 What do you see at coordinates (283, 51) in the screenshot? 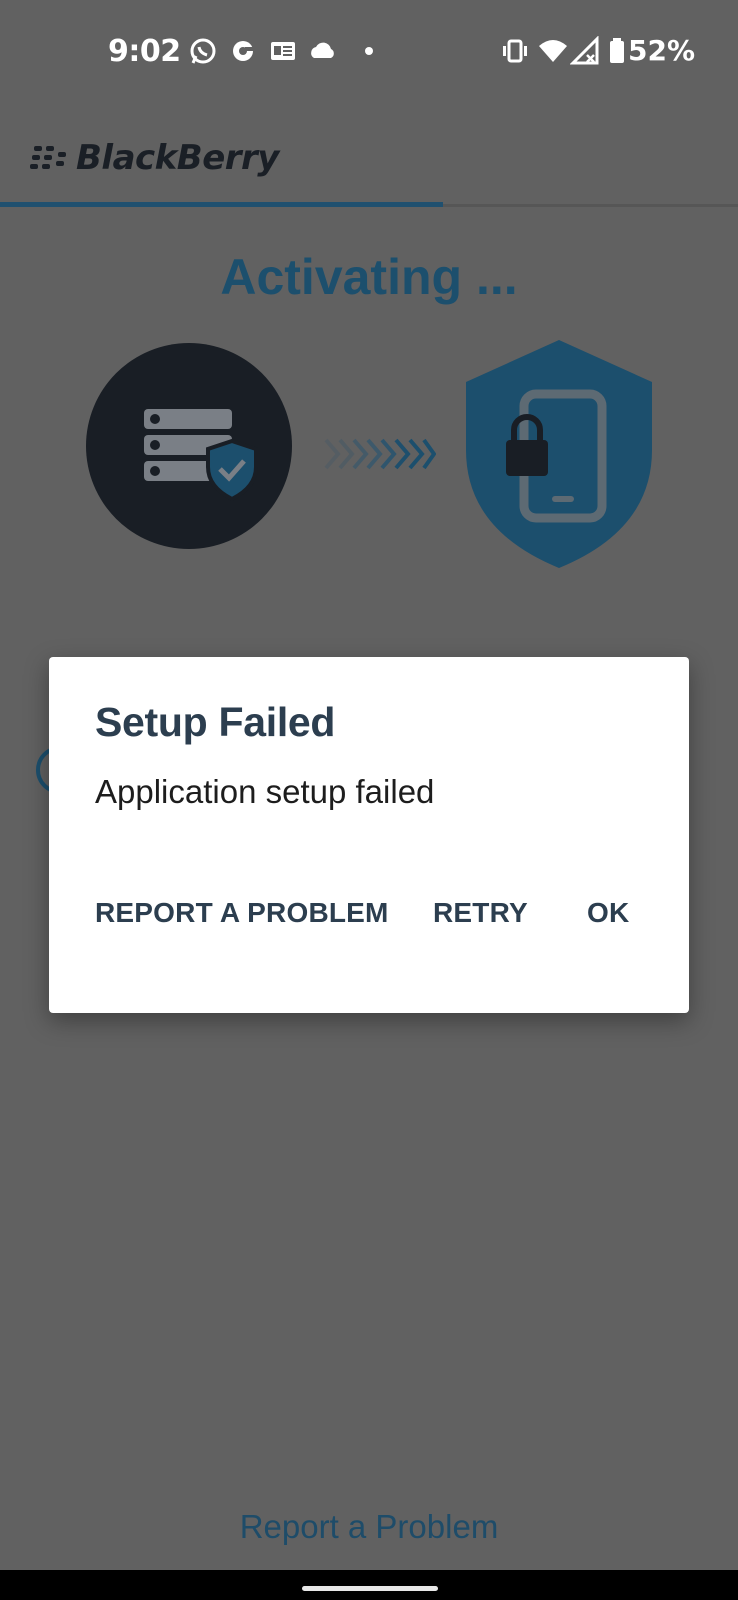
I see `news-icon` at bounding box center [283, 51].